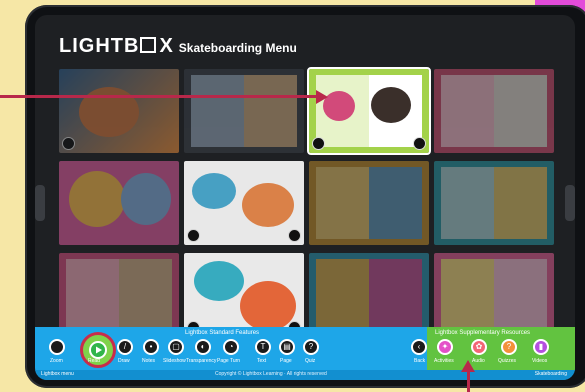 The image size is (585, 392). What do you see at coordinates (124, 361) in the screenshot?
I see `tool-label: Draw` at bounding box center [124, 361].